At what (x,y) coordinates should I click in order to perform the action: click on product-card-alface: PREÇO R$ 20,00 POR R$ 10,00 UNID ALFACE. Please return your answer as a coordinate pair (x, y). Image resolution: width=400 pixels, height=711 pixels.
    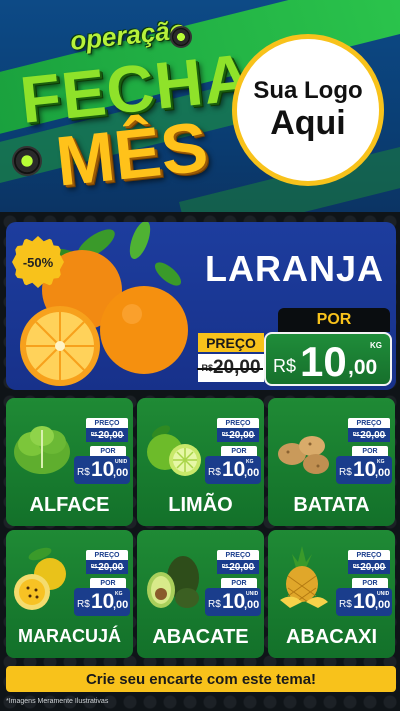
    Looking at the image, I should click on (69, 462).